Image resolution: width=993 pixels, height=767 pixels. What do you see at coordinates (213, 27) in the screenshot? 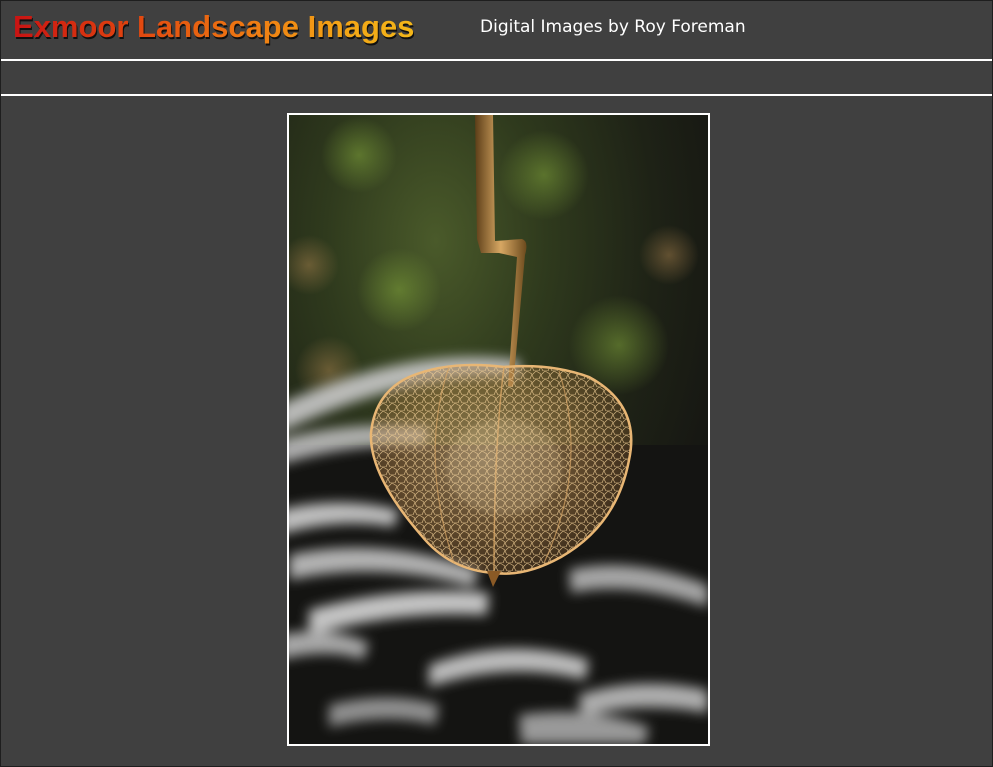
I see `site-title: Exmoor Landscape Images` at bounding box center [213, 27].